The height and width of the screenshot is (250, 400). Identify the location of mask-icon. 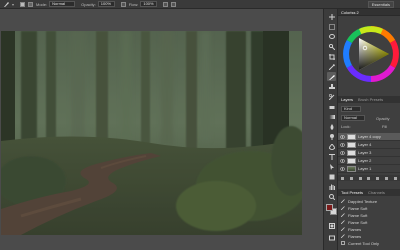
(360, 178).